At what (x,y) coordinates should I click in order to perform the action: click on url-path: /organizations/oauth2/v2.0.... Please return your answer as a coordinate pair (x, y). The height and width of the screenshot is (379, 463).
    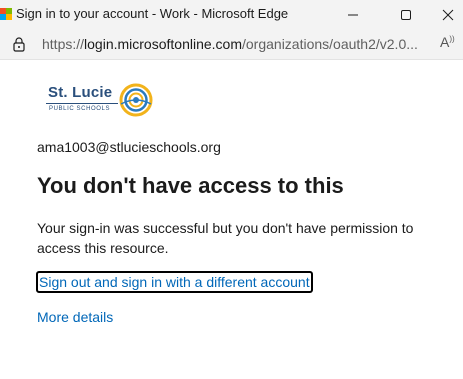
    Looking at the image, I should click on (330, 44).